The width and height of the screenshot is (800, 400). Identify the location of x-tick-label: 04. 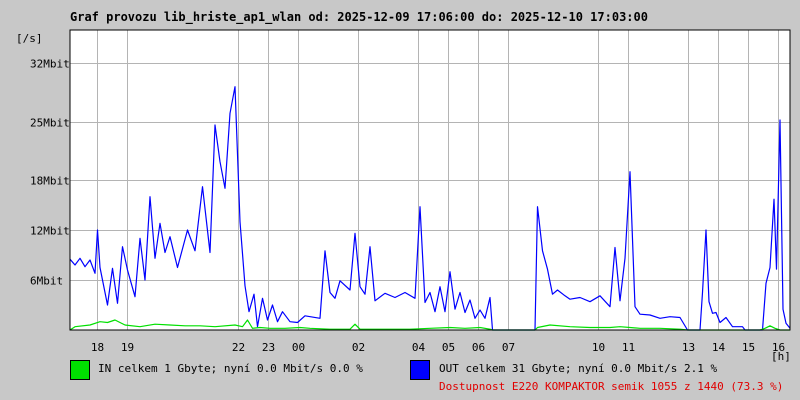
(419, 347).